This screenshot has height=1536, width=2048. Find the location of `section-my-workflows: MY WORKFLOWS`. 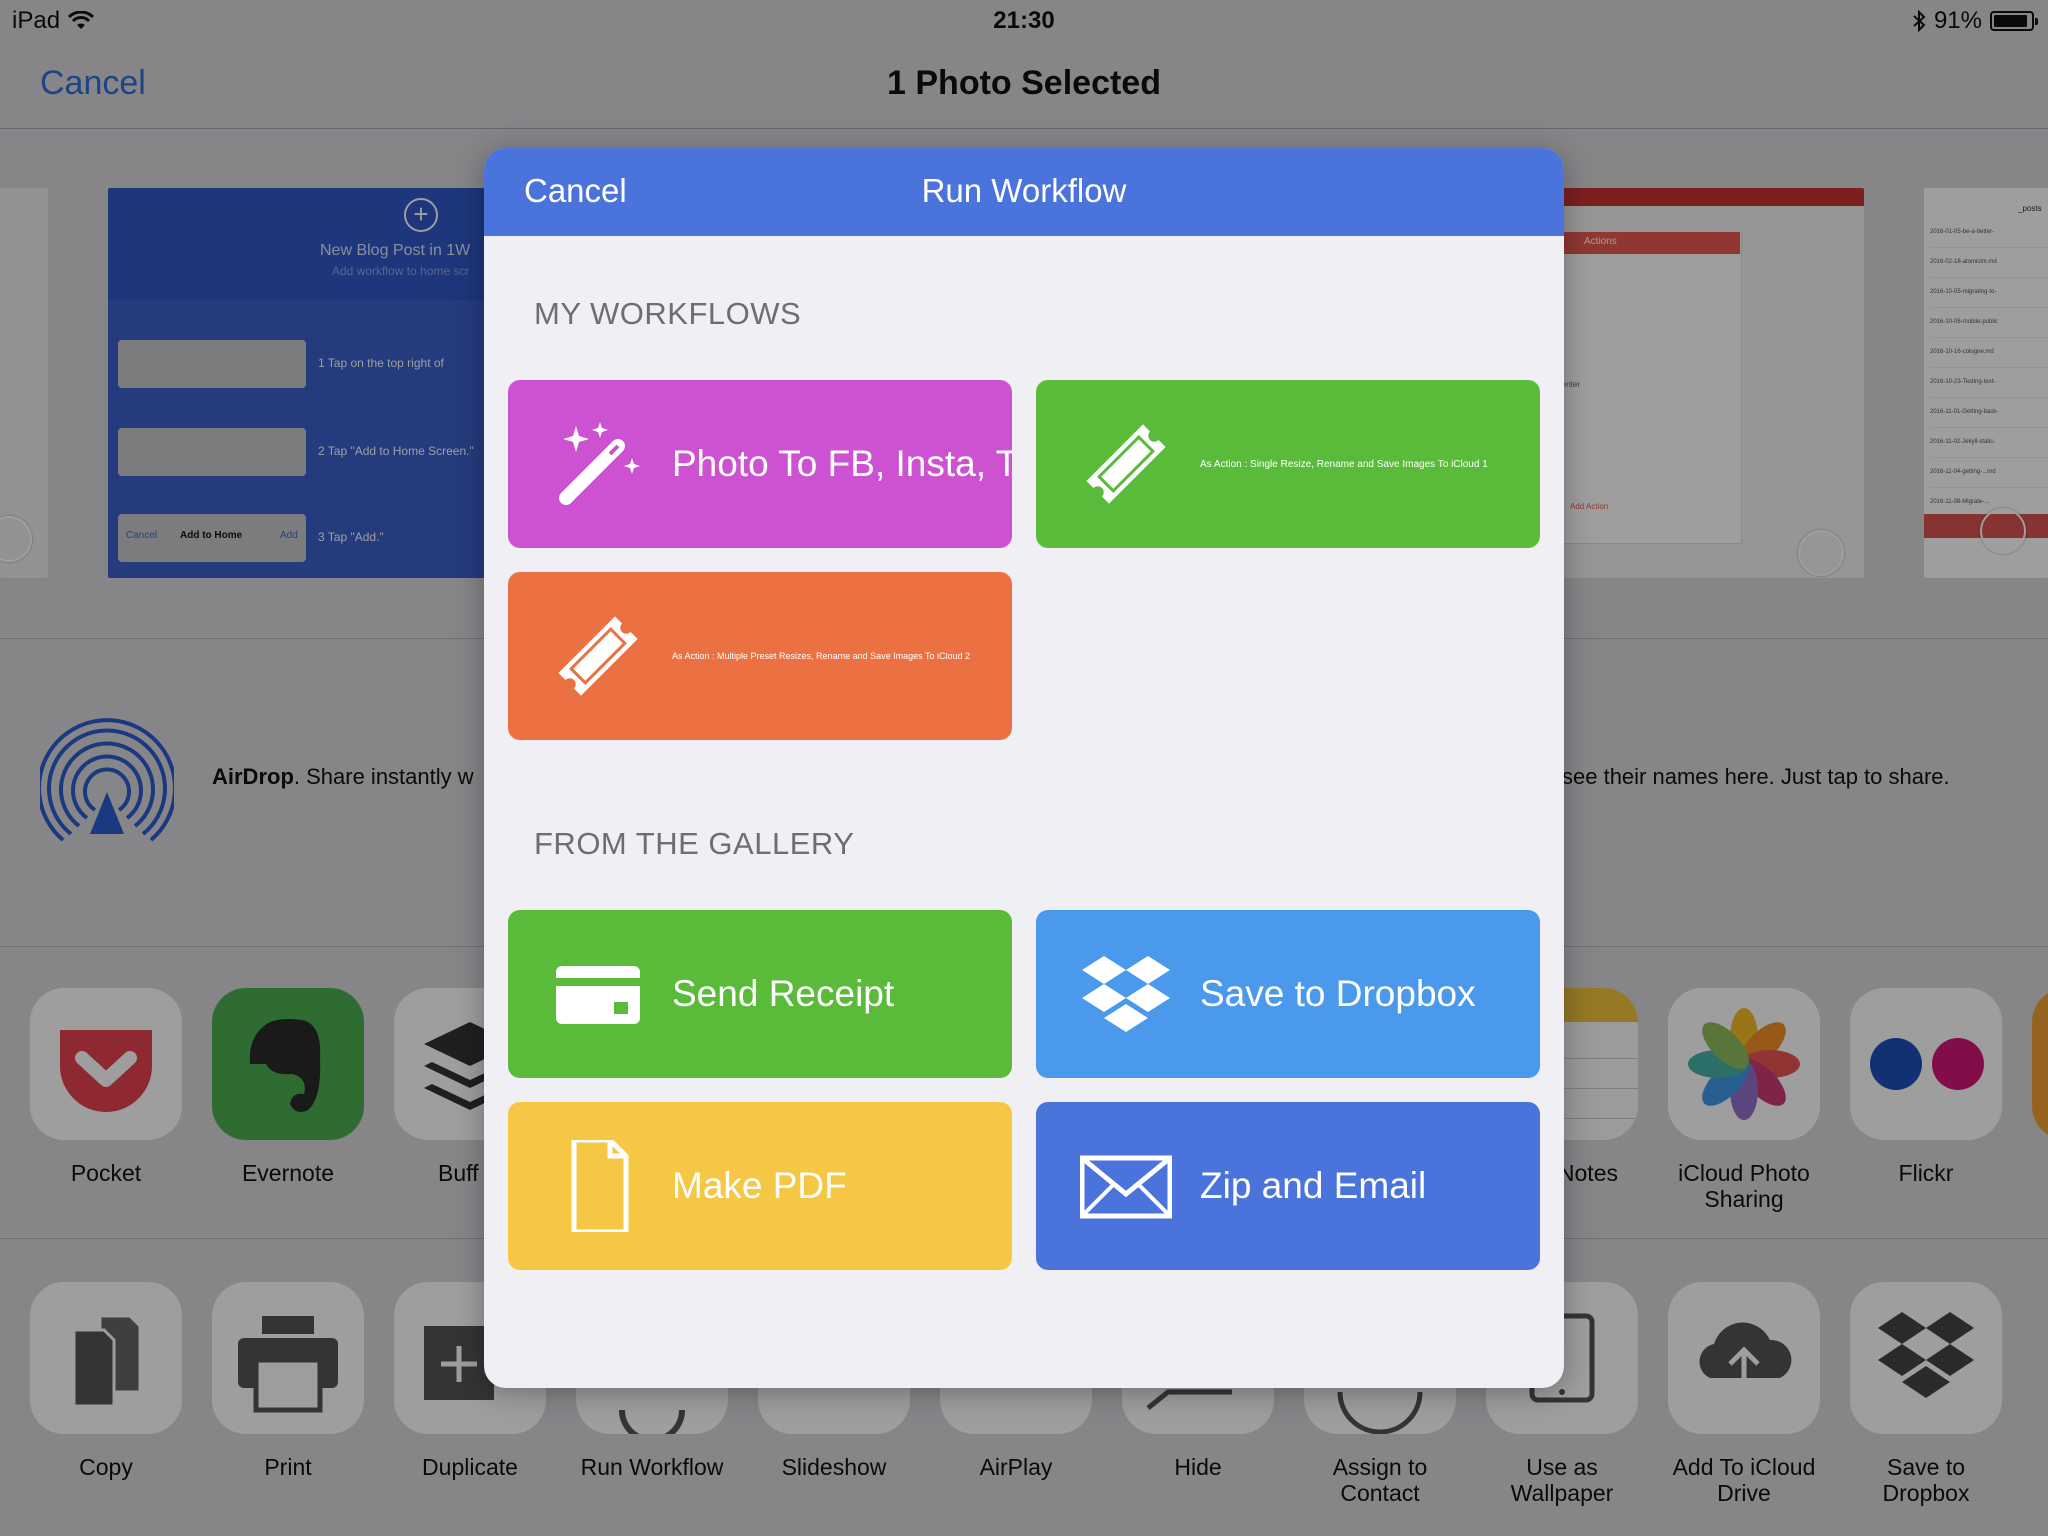

section-my-workflows: MY WORKFLOWS is located at coordinates (668, 313).